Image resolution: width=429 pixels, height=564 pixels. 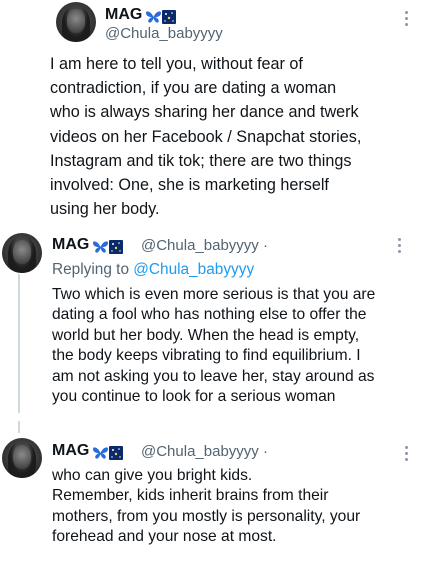 I want to click on replying-to: Replying to @Chula_babyyyy, so click(x=153, y=270).